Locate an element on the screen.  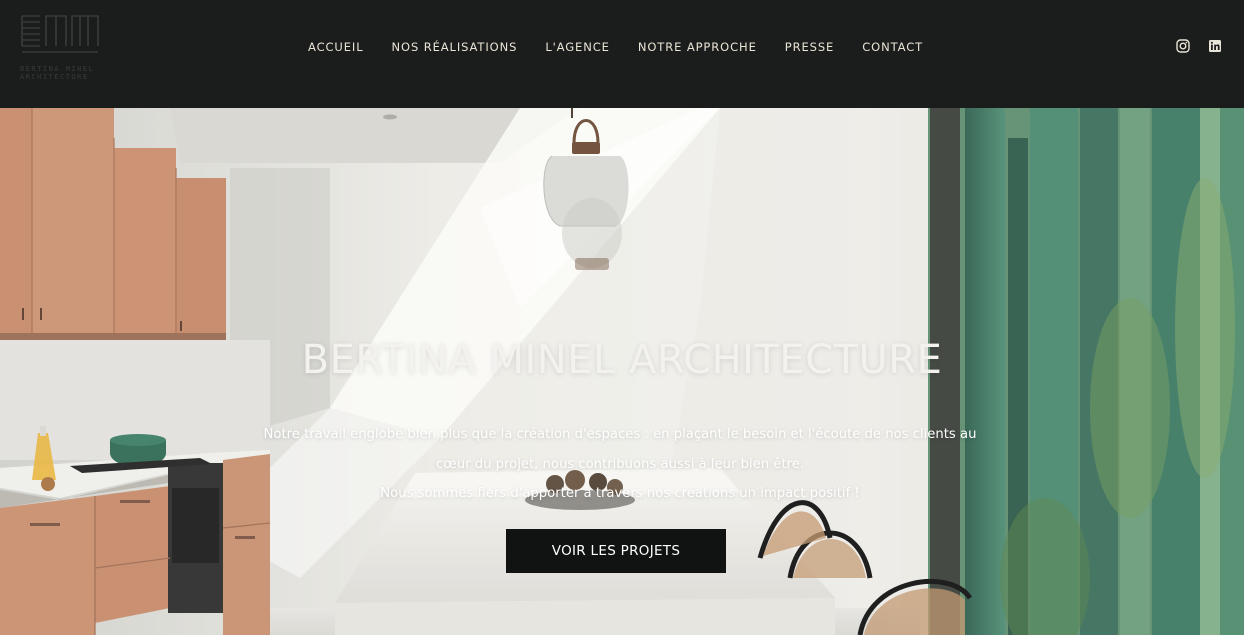
view-projects-button: VOIR LES PROJETS is located at coordinates (616, 551).